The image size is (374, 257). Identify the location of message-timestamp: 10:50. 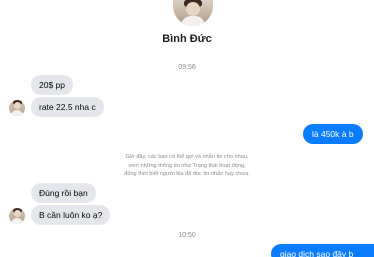
(187, 235).